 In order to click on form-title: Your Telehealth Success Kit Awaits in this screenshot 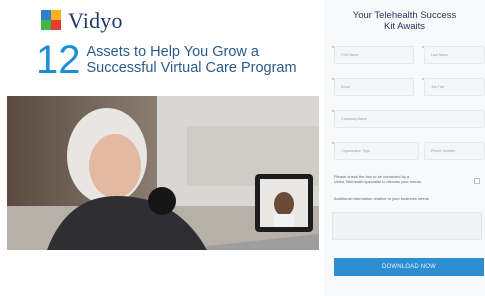, I will do `click(404, 21)`.